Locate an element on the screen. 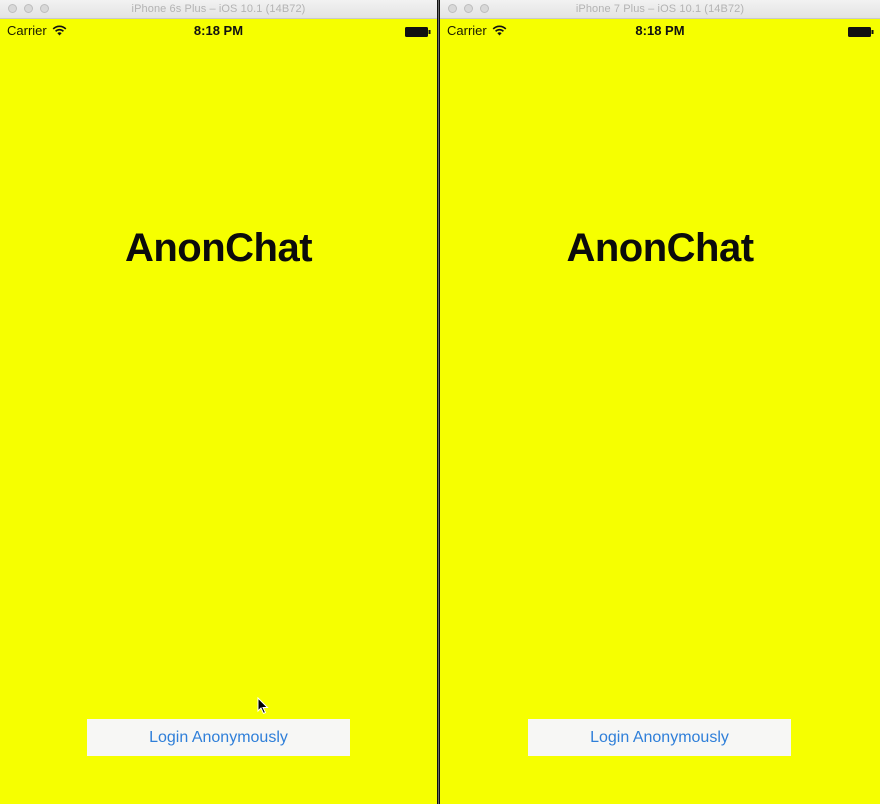  window-title: iPhone 6s Plus – iOS 10.1 (14B72) is located at coordinates (218, 9).